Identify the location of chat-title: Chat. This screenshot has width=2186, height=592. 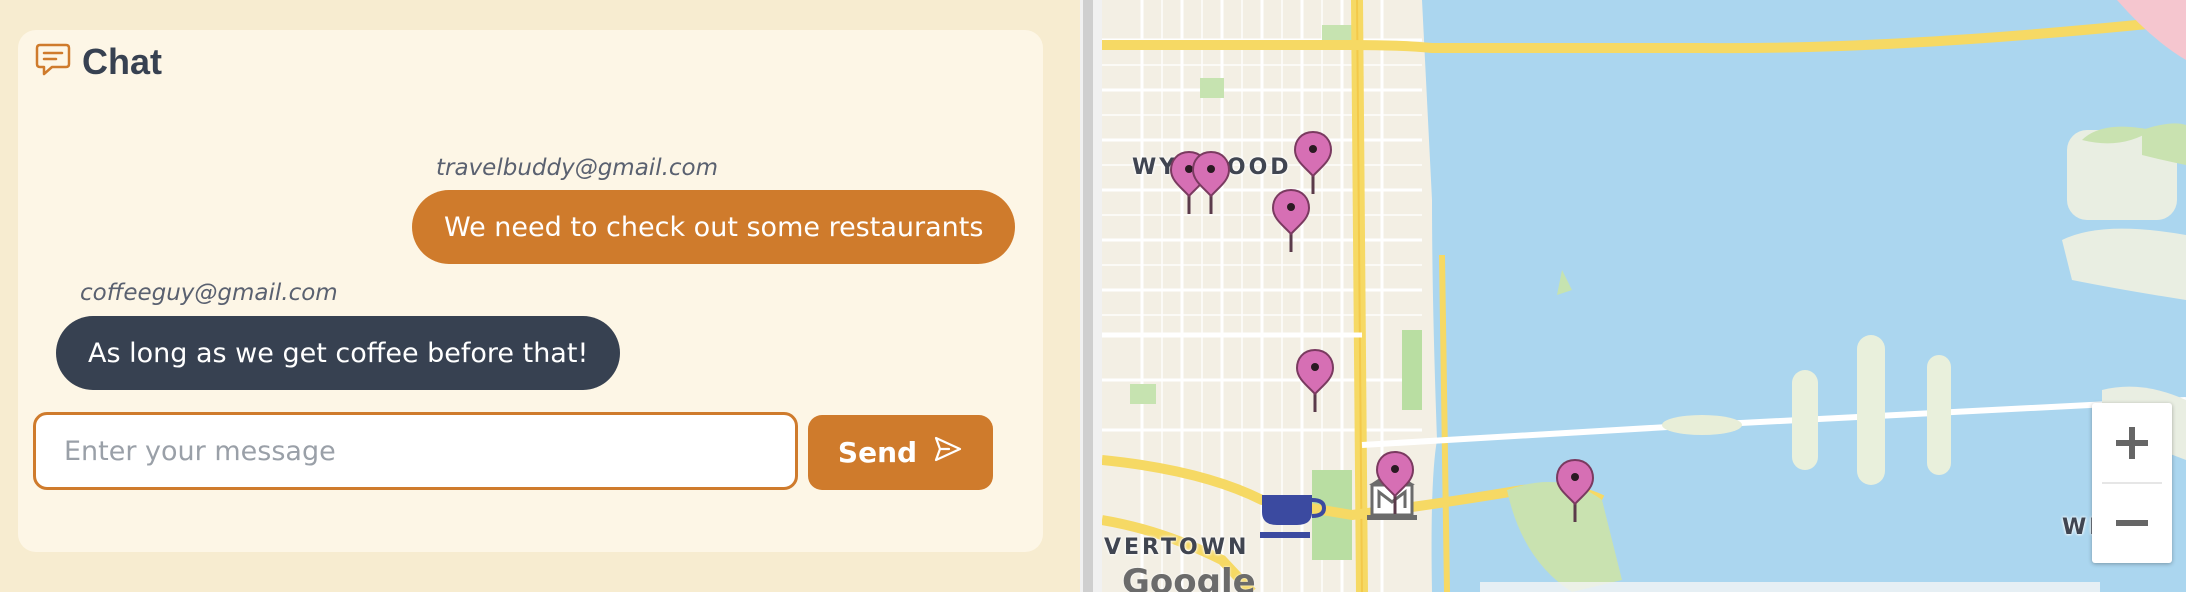
(122, 61).